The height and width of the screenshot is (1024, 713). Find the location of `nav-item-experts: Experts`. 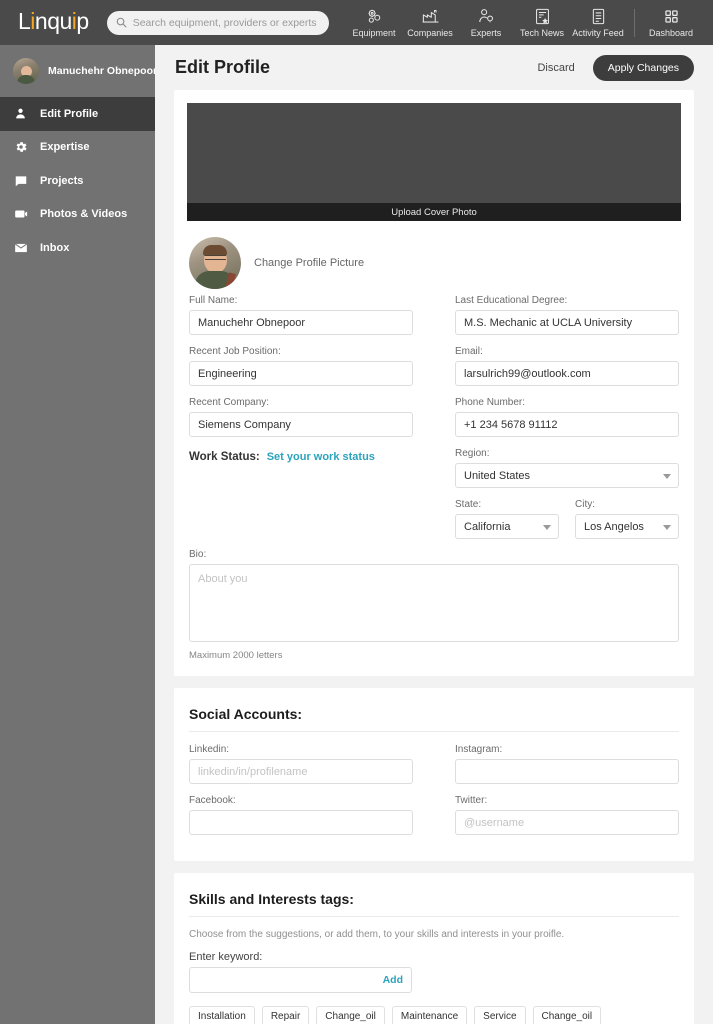

nav-item-experts: Experts is located at coordinates (486, 22).